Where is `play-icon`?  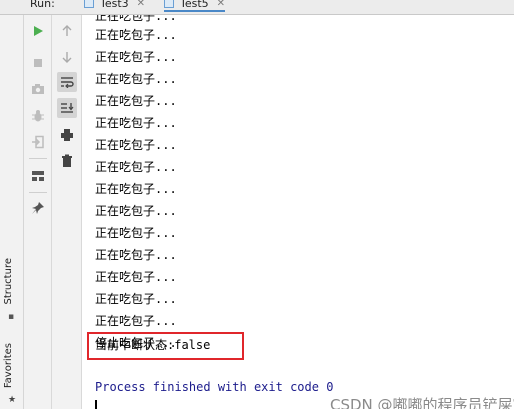 play-icon is located at coordinates (38, 31).